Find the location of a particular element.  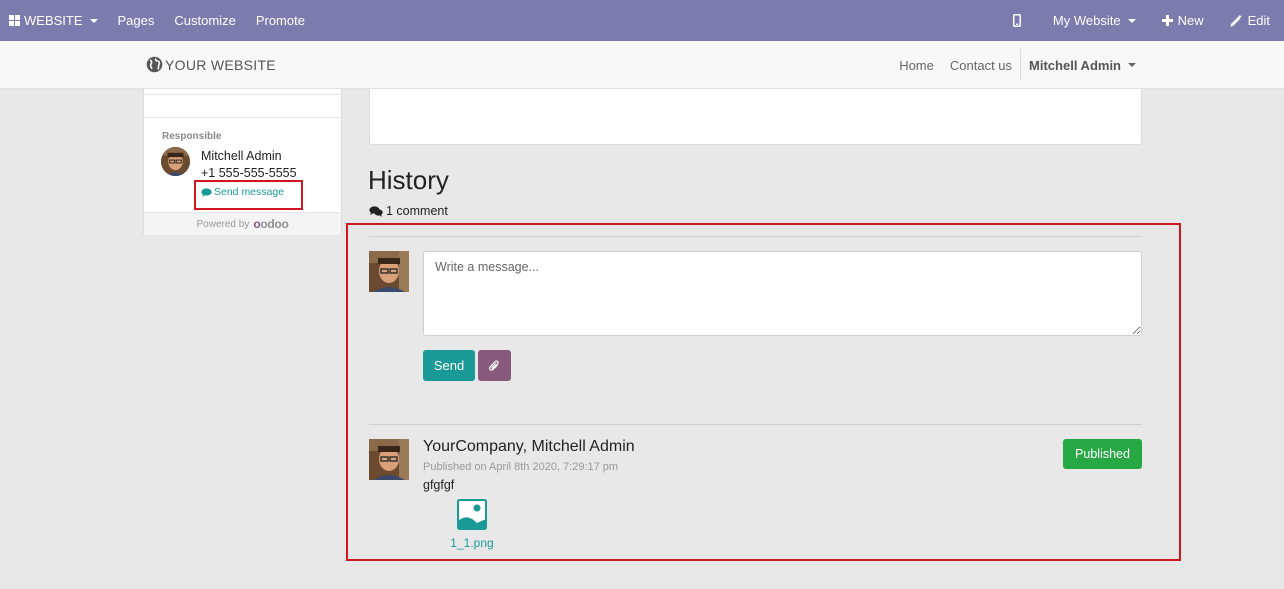

apps-grid-icon is located at coordinates (14, 20).